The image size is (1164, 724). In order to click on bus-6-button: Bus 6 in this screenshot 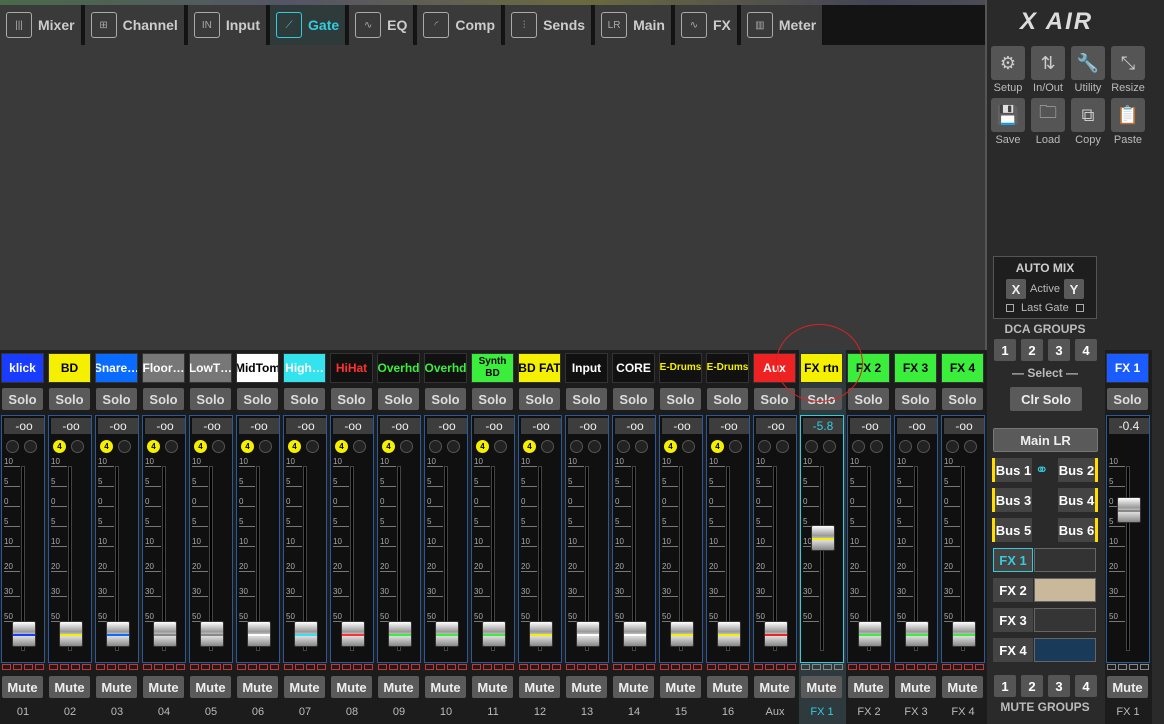, I will do `click(1078, 530)`.